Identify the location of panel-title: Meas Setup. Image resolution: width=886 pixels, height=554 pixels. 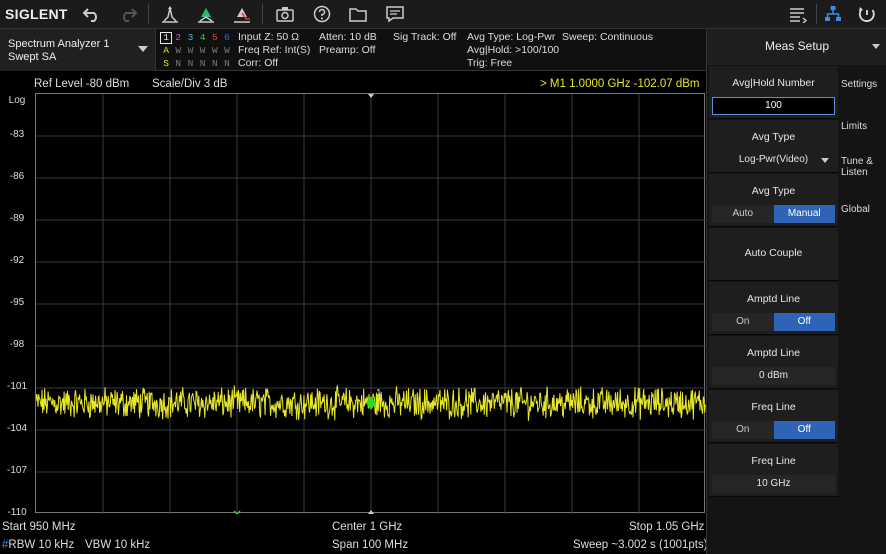
(796, 47).